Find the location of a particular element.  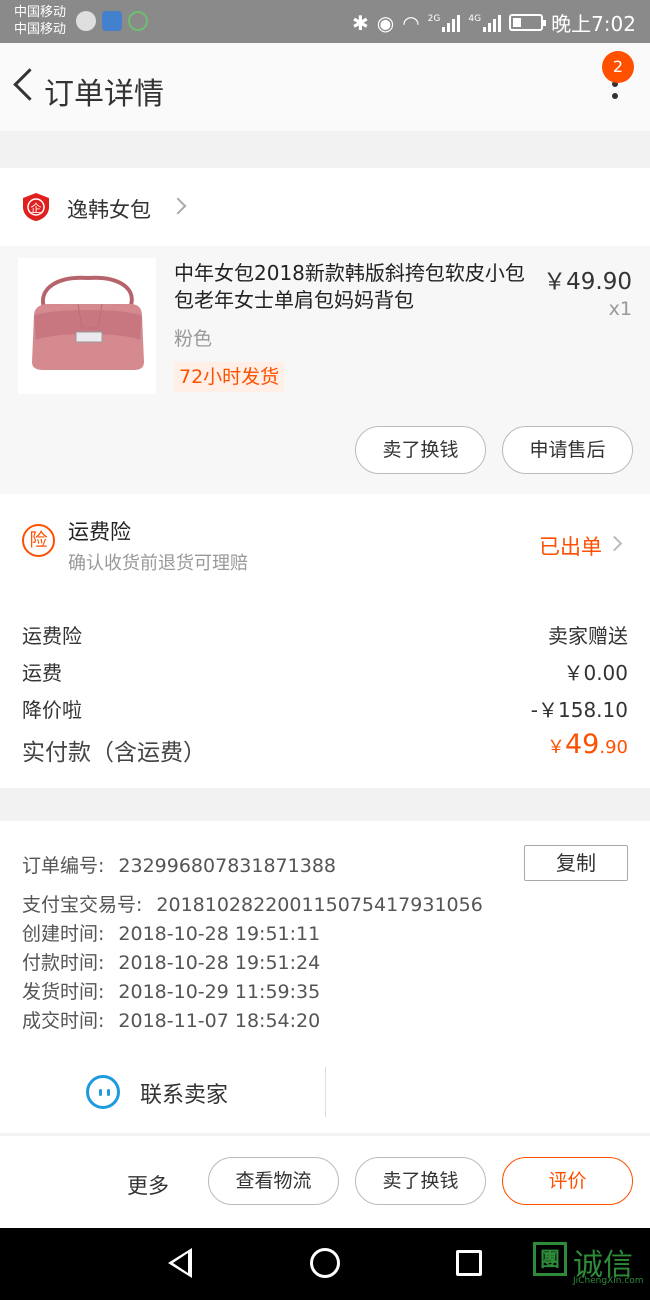

eye-icon: ◉ is located at coordinates (385, 22).